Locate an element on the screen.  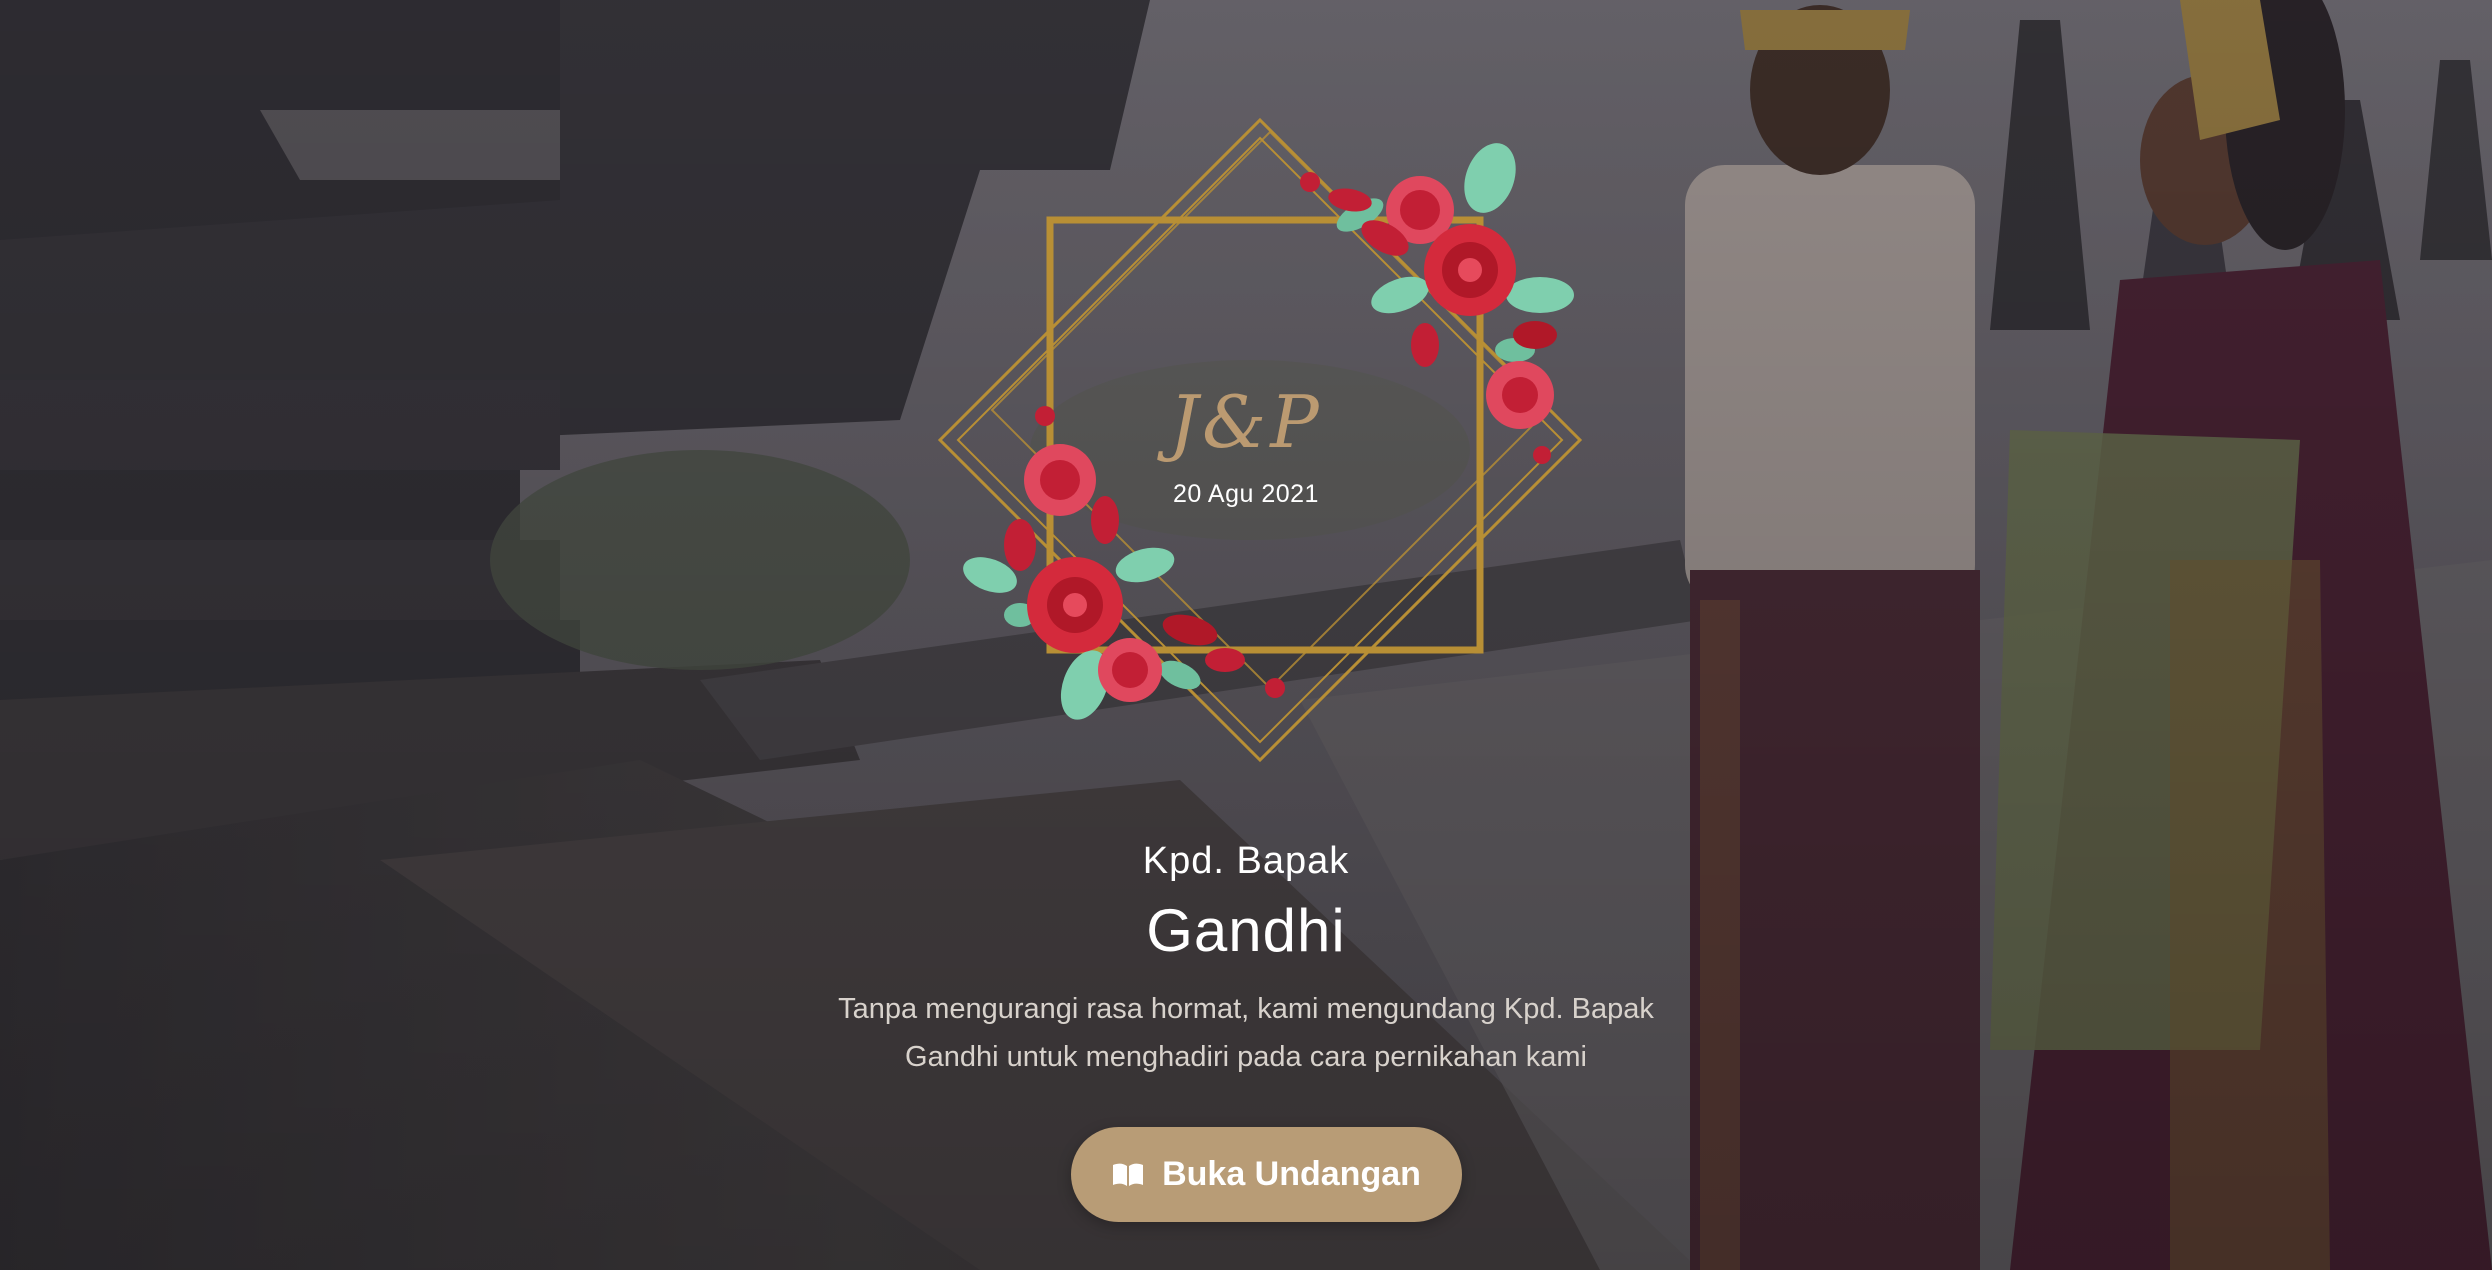
open-invitation-label: Buka Undangan is located at coordinates (1291, 1174).